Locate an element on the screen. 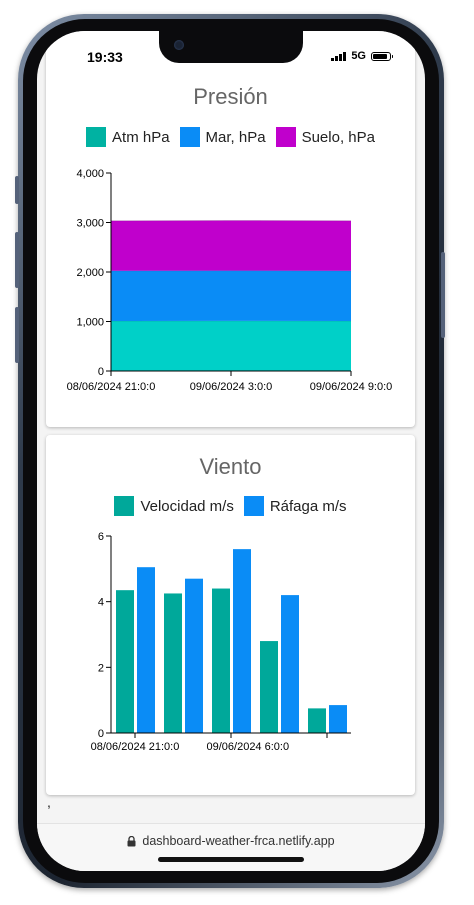 The height and width of the screenshot is (905, 474). y-tick-label: 2,000 is located at coordinates (90, 273).